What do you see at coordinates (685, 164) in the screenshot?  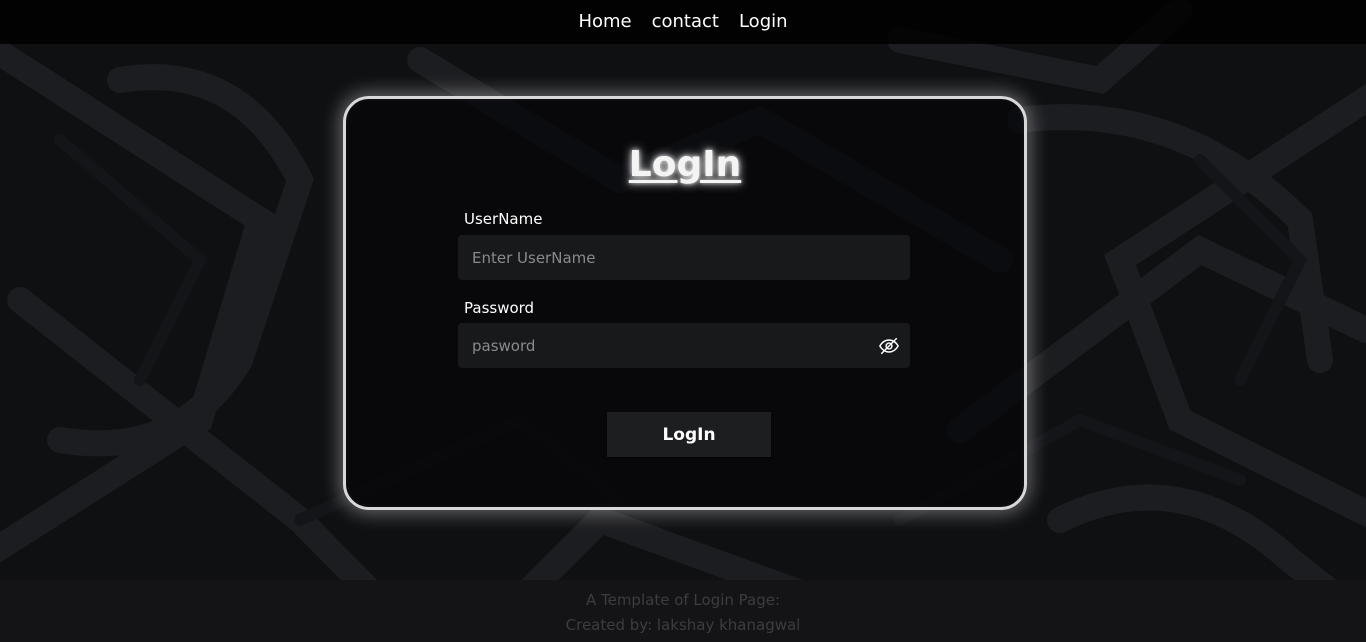 I see `login-title: LogIn` at bounding box center [685, 164].